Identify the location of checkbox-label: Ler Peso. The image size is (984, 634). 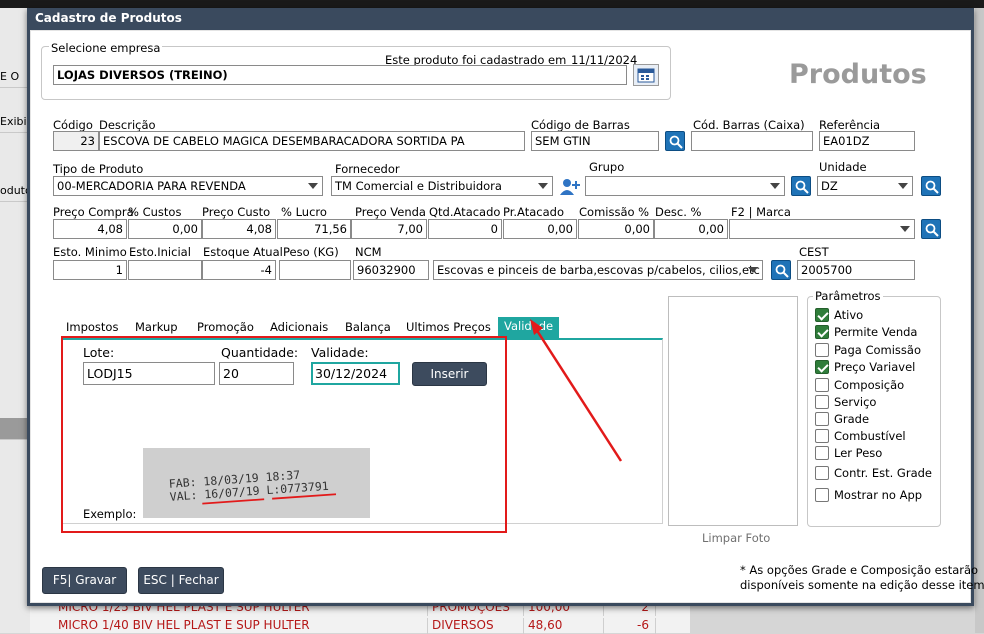
(858, 453).